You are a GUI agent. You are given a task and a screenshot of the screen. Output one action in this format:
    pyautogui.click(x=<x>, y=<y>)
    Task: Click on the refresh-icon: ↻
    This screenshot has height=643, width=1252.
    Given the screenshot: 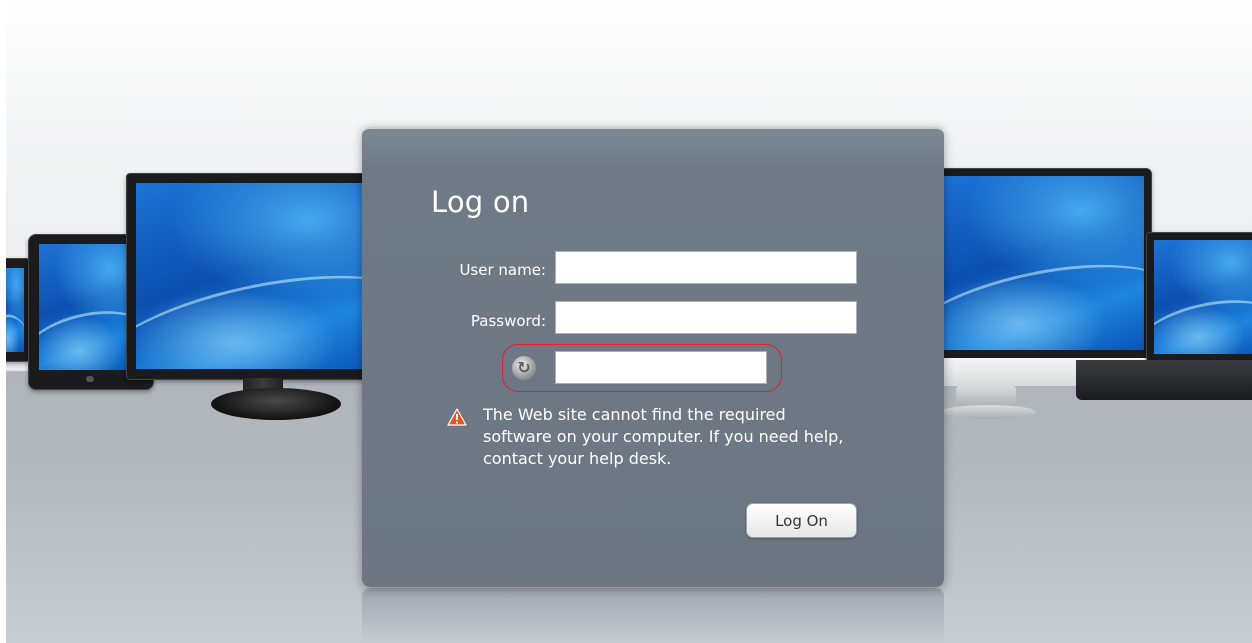 What is the action you would take?
    pyautogui.click(x=524, y=368)
    